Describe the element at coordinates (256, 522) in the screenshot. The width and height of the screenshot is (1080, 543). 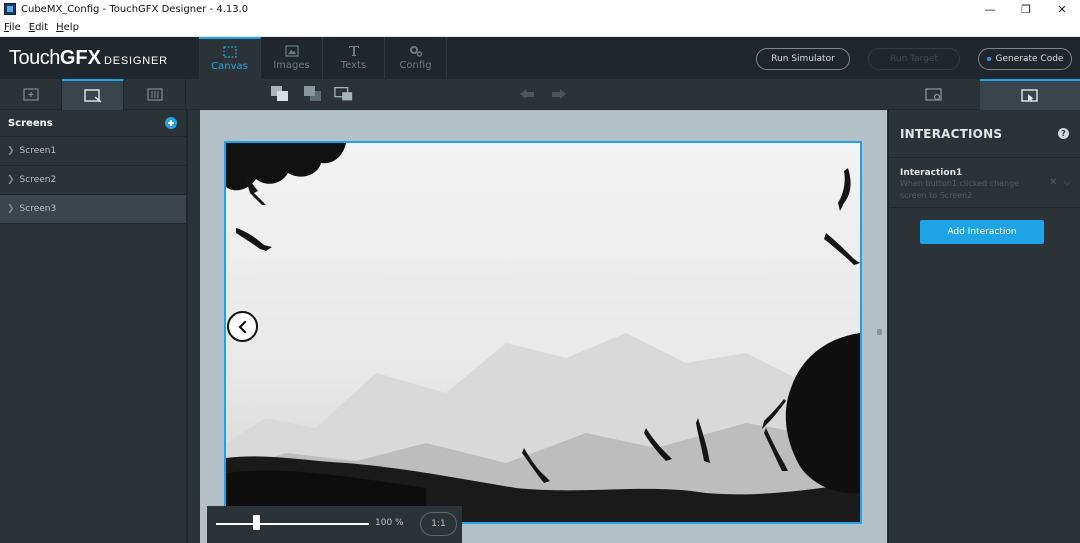
I see `zoom-slider-thumb` at that location.